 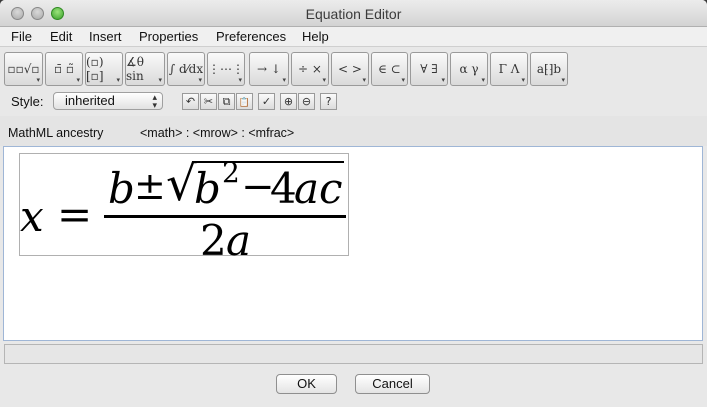 What do you see at coordinates (207, 188) in the screenshot?
I see `radicand-b: b` at bounding box center [207, 188].